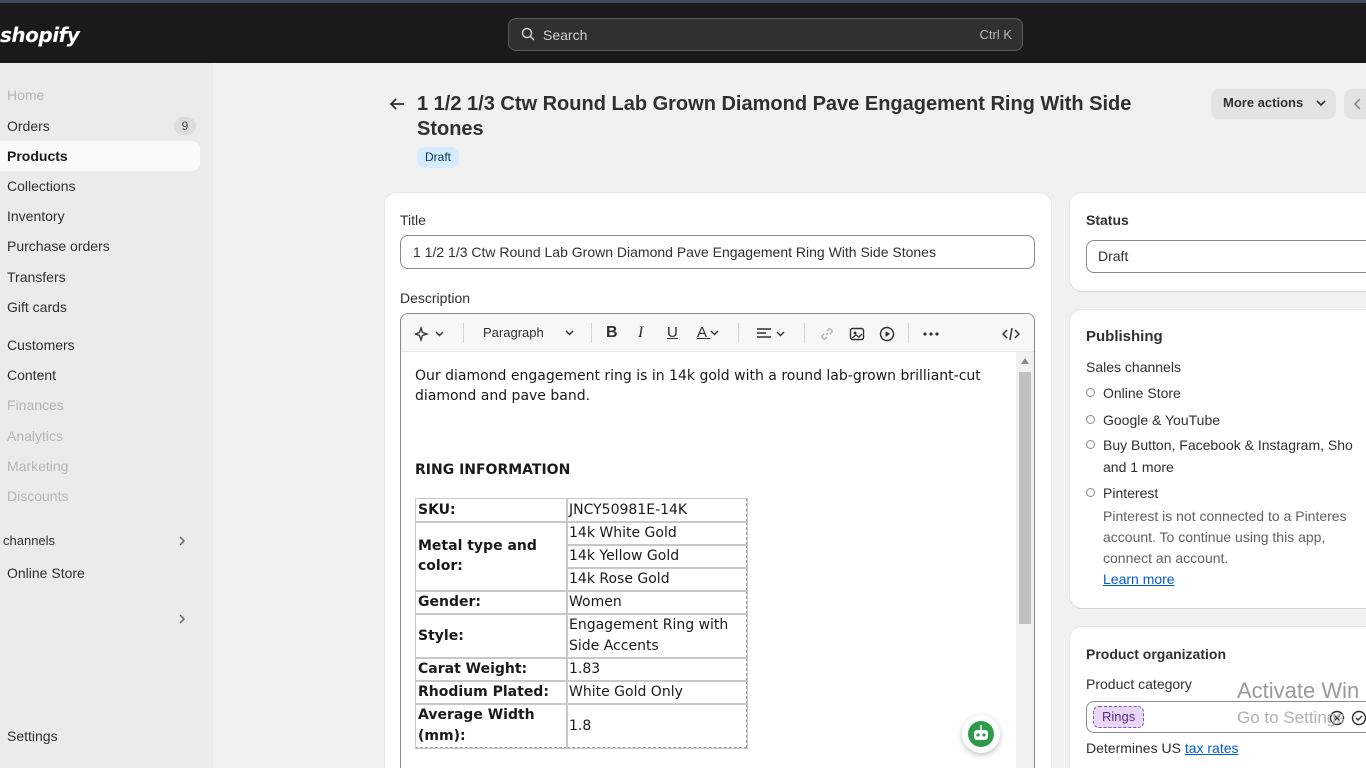  Describe the element at coordinates (491, 556) in the screenshot. I see `table-cell: Metal type and color:` at that location.